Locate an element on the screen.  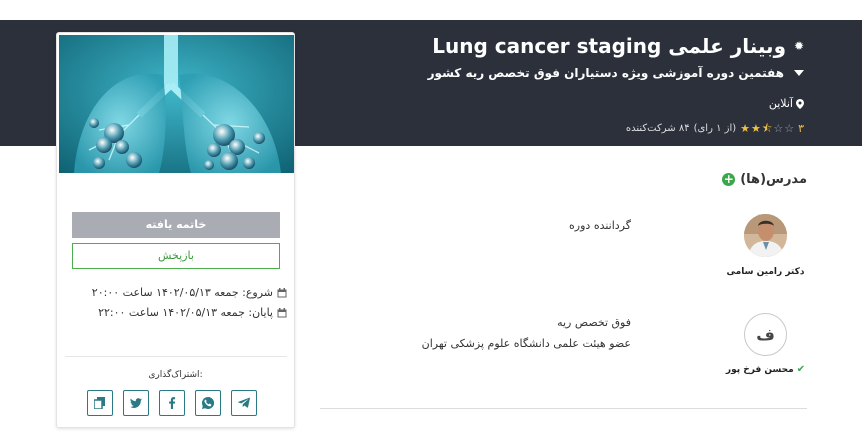
star-half-icon: ⯪ is located at coordinates (767, 128).